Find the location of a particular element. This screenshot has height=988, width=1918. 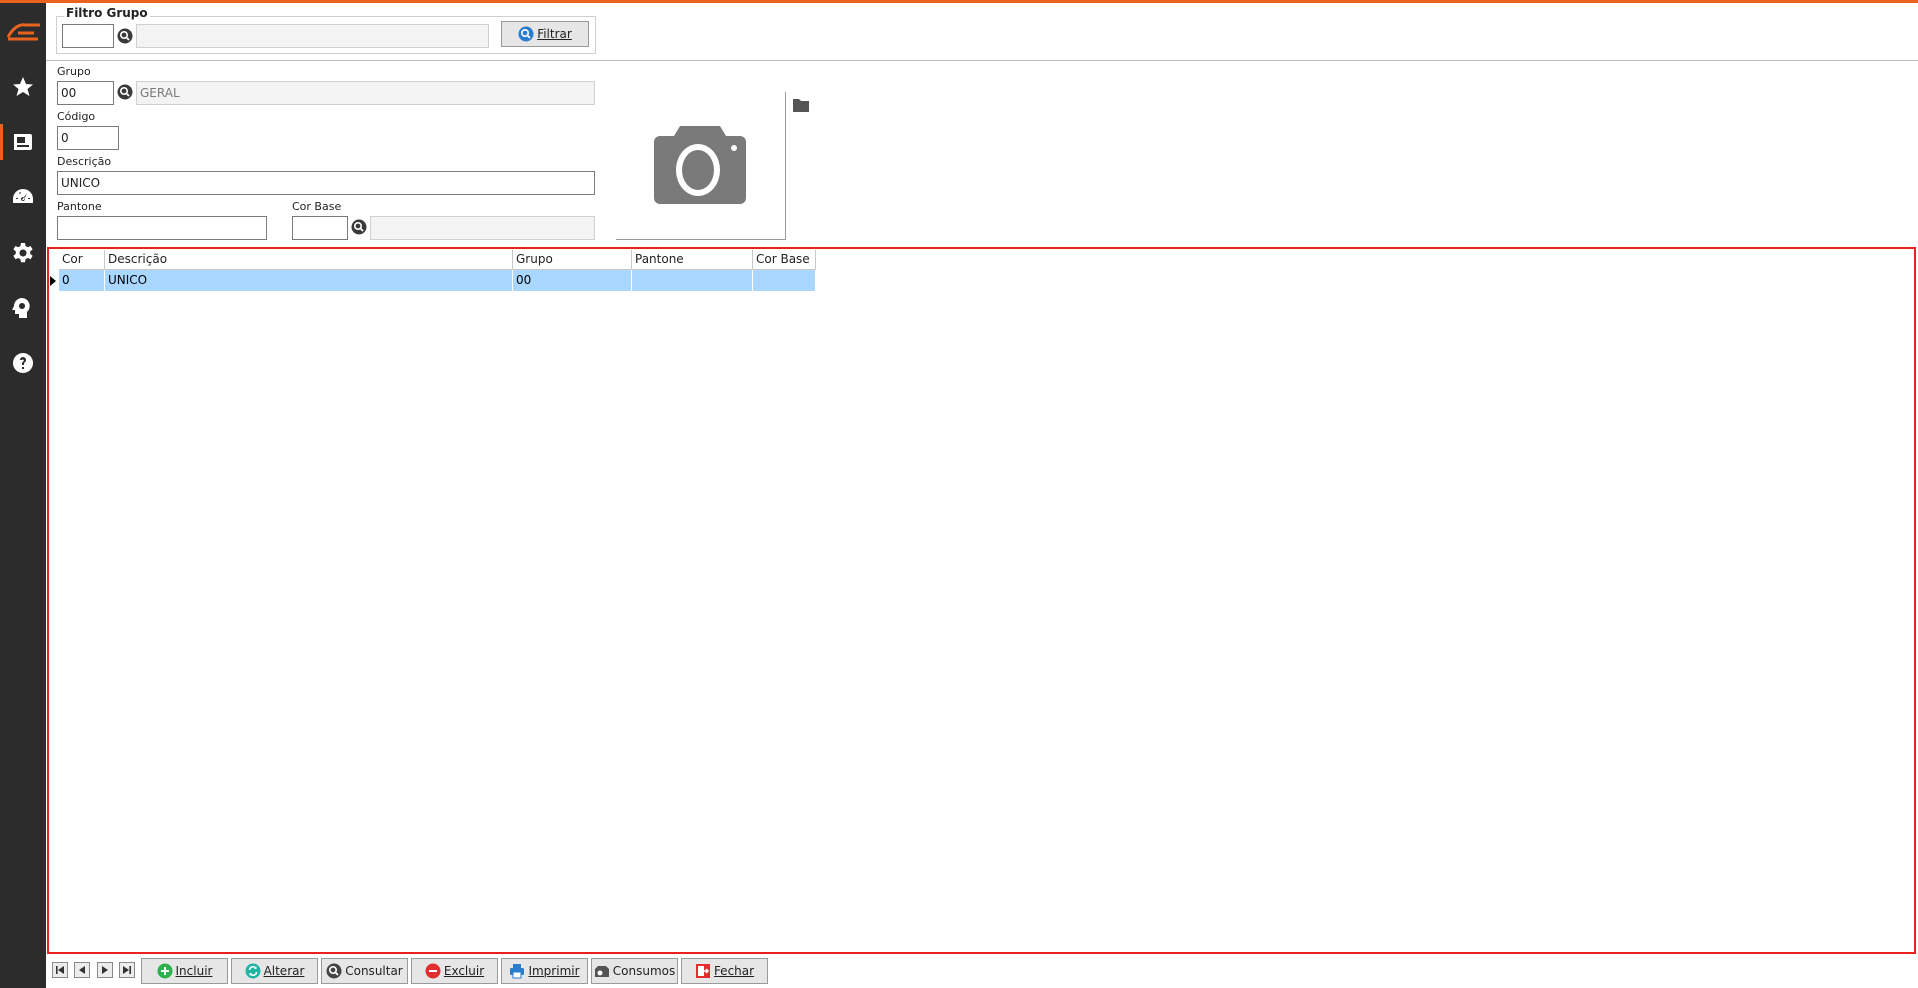

descricao-label: Descrição is located at coordinates (84, 161).